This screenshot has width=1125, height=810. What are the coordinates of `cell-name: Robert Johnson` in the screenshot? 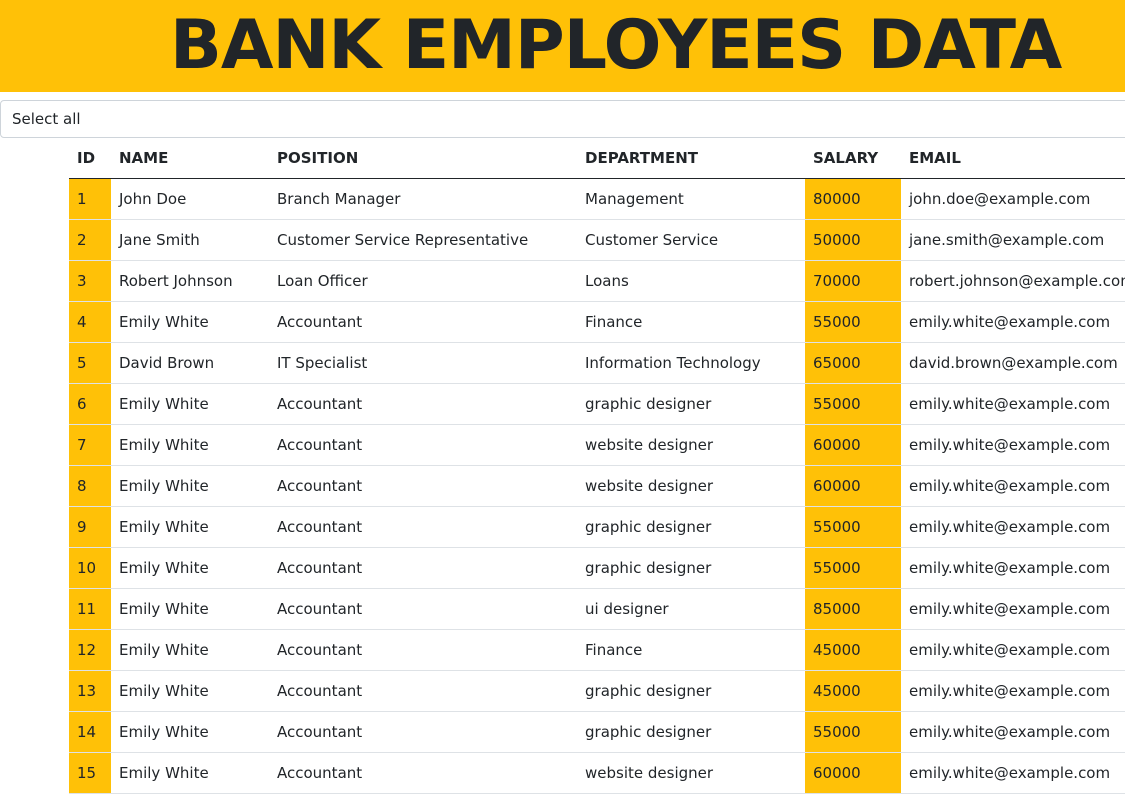 It's located at (190, 281).